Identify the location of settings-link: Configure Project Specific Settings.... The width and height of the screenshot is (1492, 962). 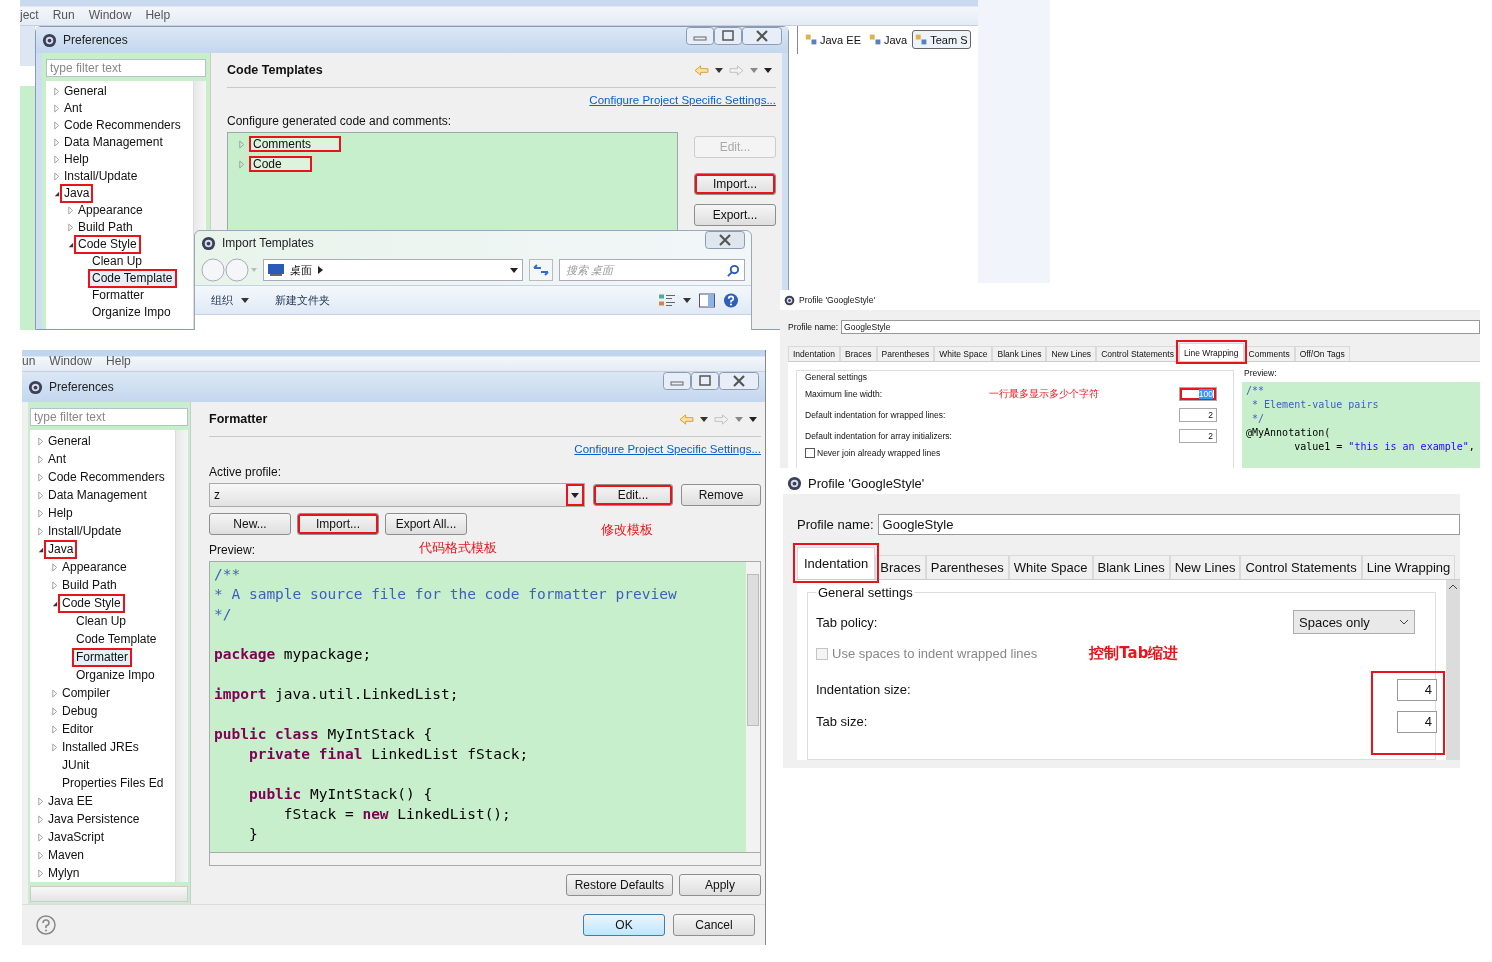
(667, 449).